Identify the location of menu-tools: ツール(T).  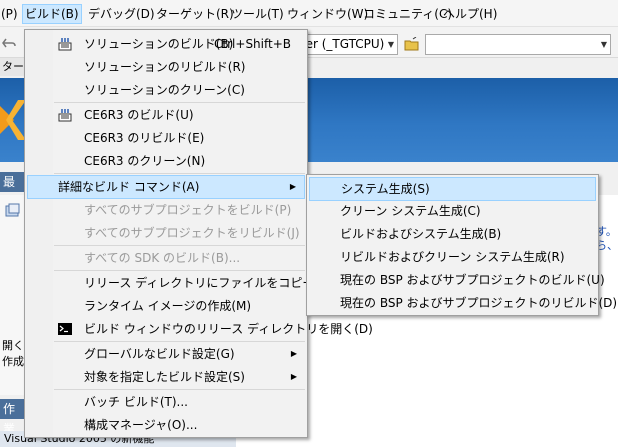
(257, 14).